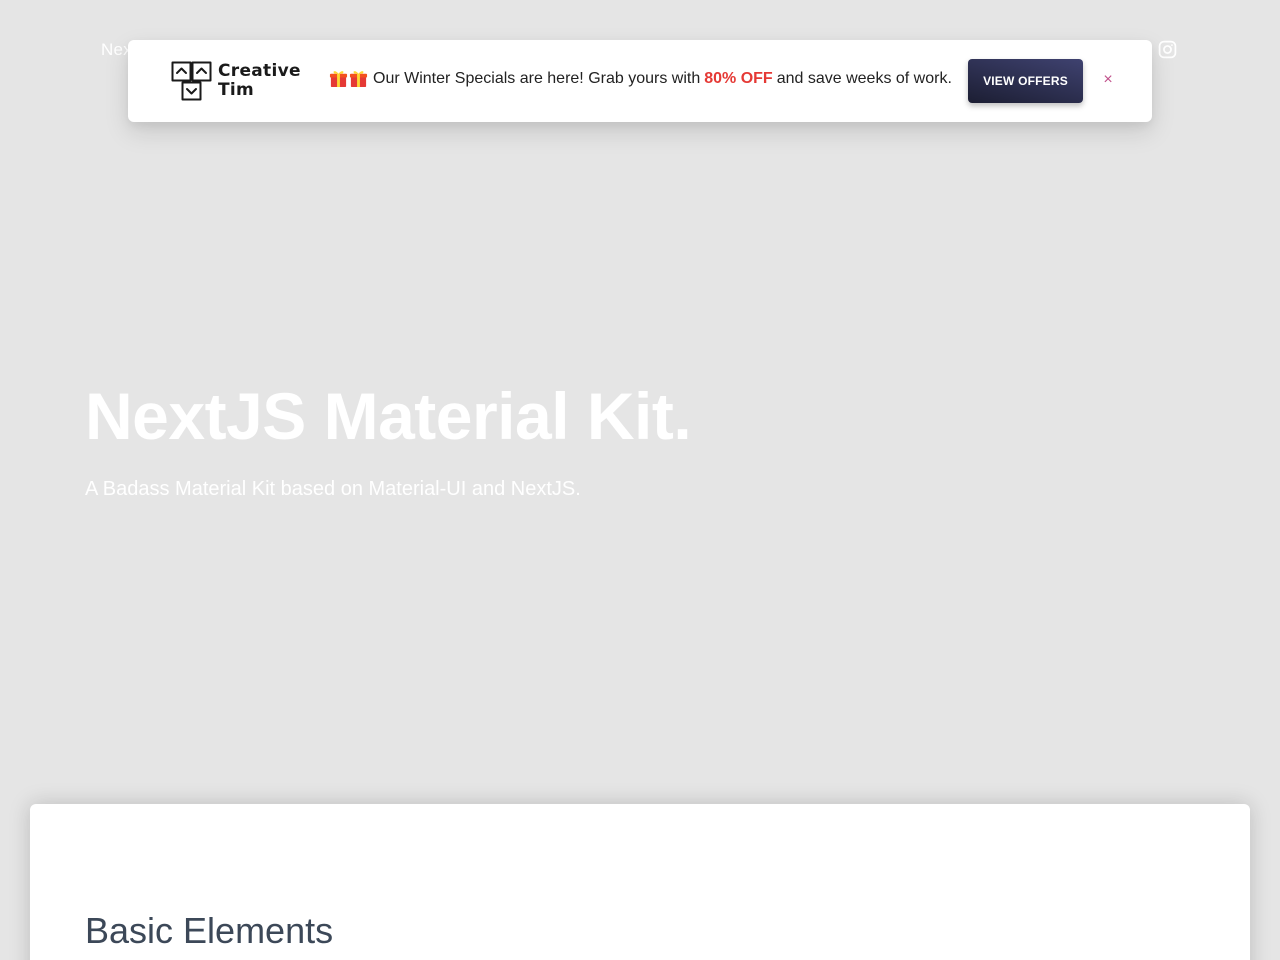 This screenshot has height=960, width=1280. What do you see at coordinates (191, 81) in the screenshot?
I see `creative-tim-logo-icon` at bounding box center [191, 81].